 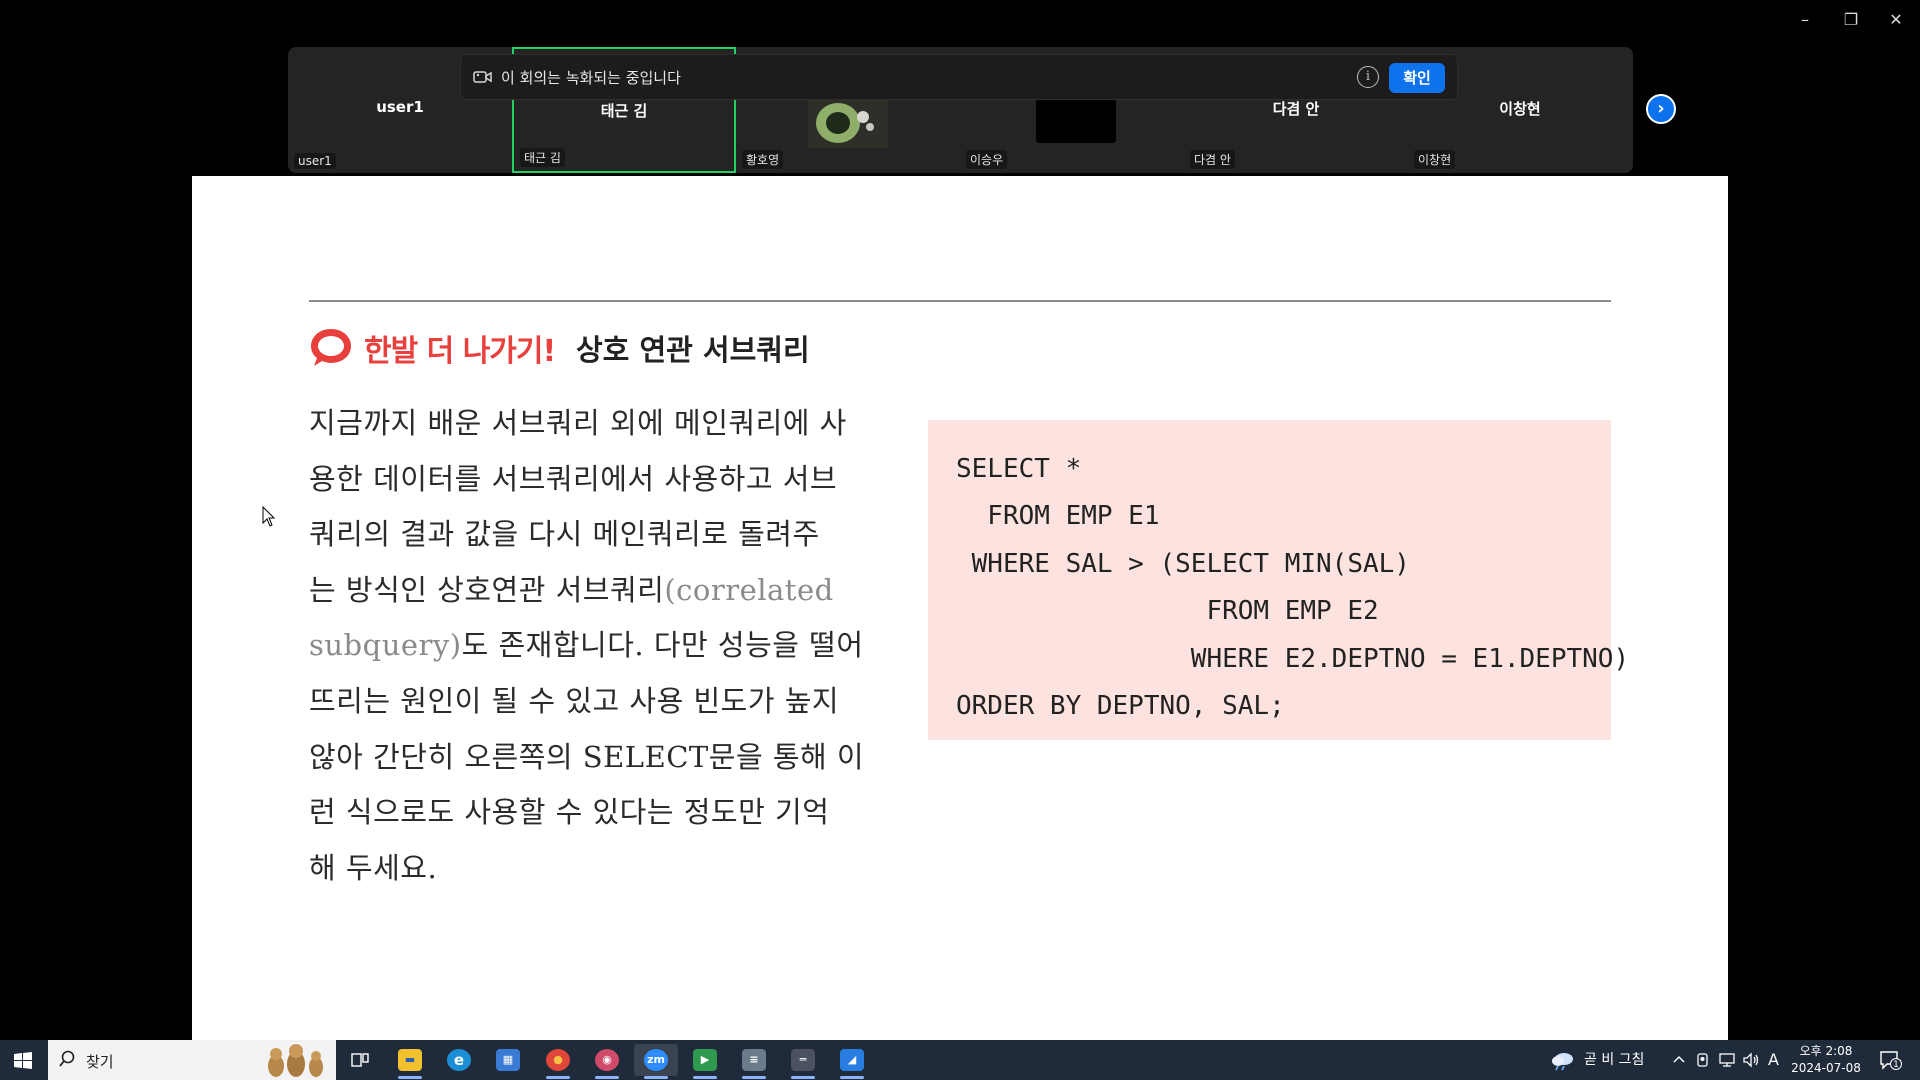 I want to click on terminal-button: ═, so click(x=803, y=1061).